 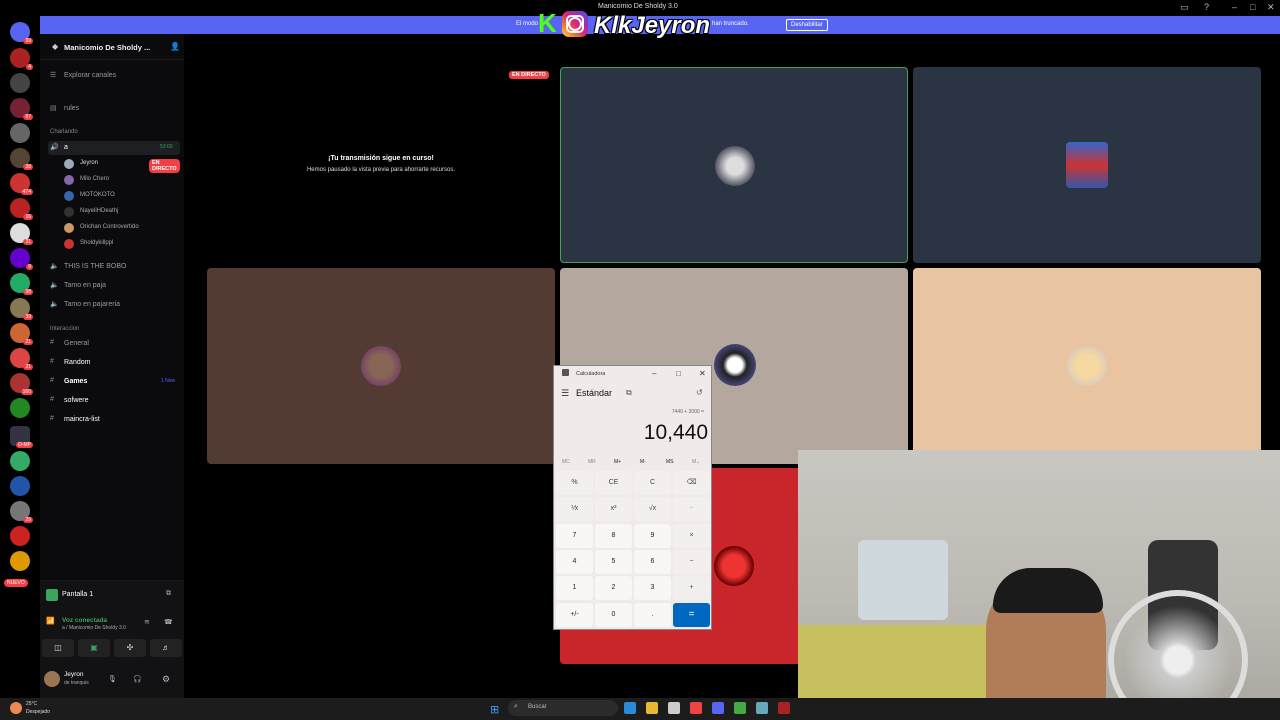 What do you see at coordinates (574, 588) in the screenshot?
I see `digit-1-key: 1` at bounding box center [574, 588].